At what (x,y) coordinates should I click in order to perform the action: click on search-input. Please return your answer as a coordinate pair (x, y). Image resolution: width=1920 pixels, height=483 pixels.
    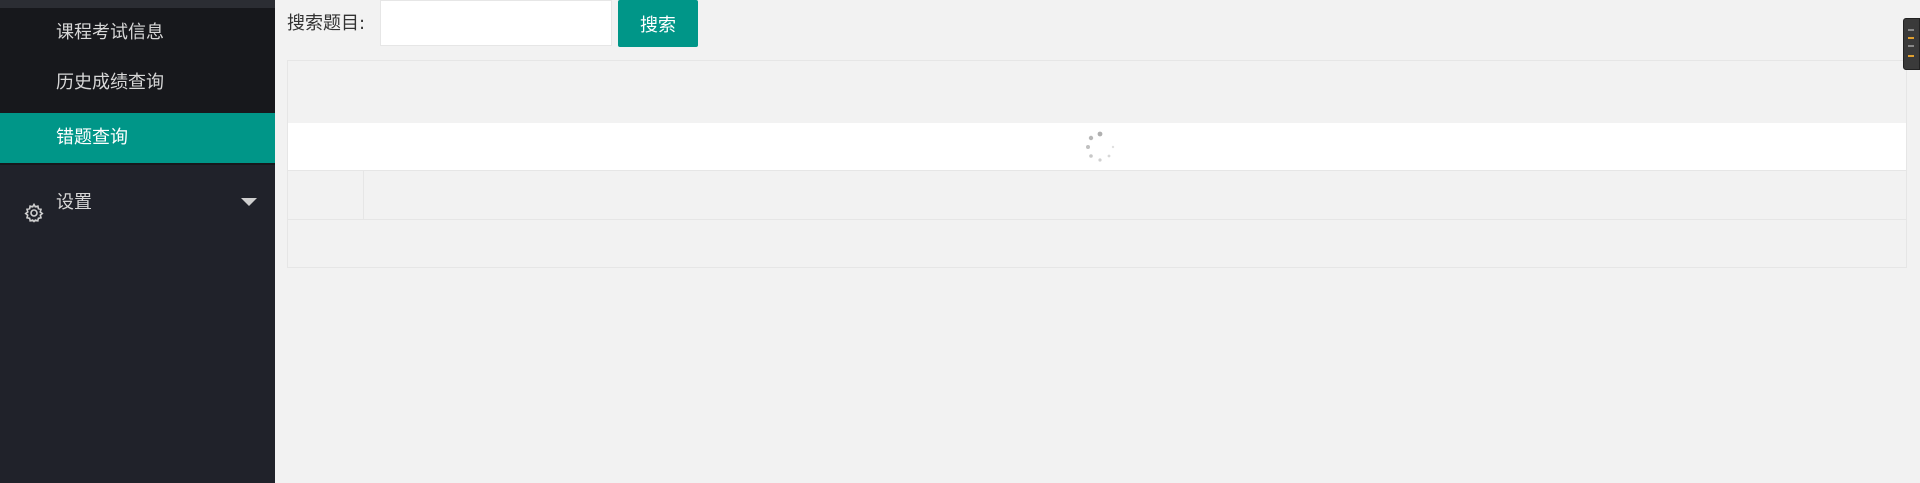
    Looking at the image, I should click on (496, 23).